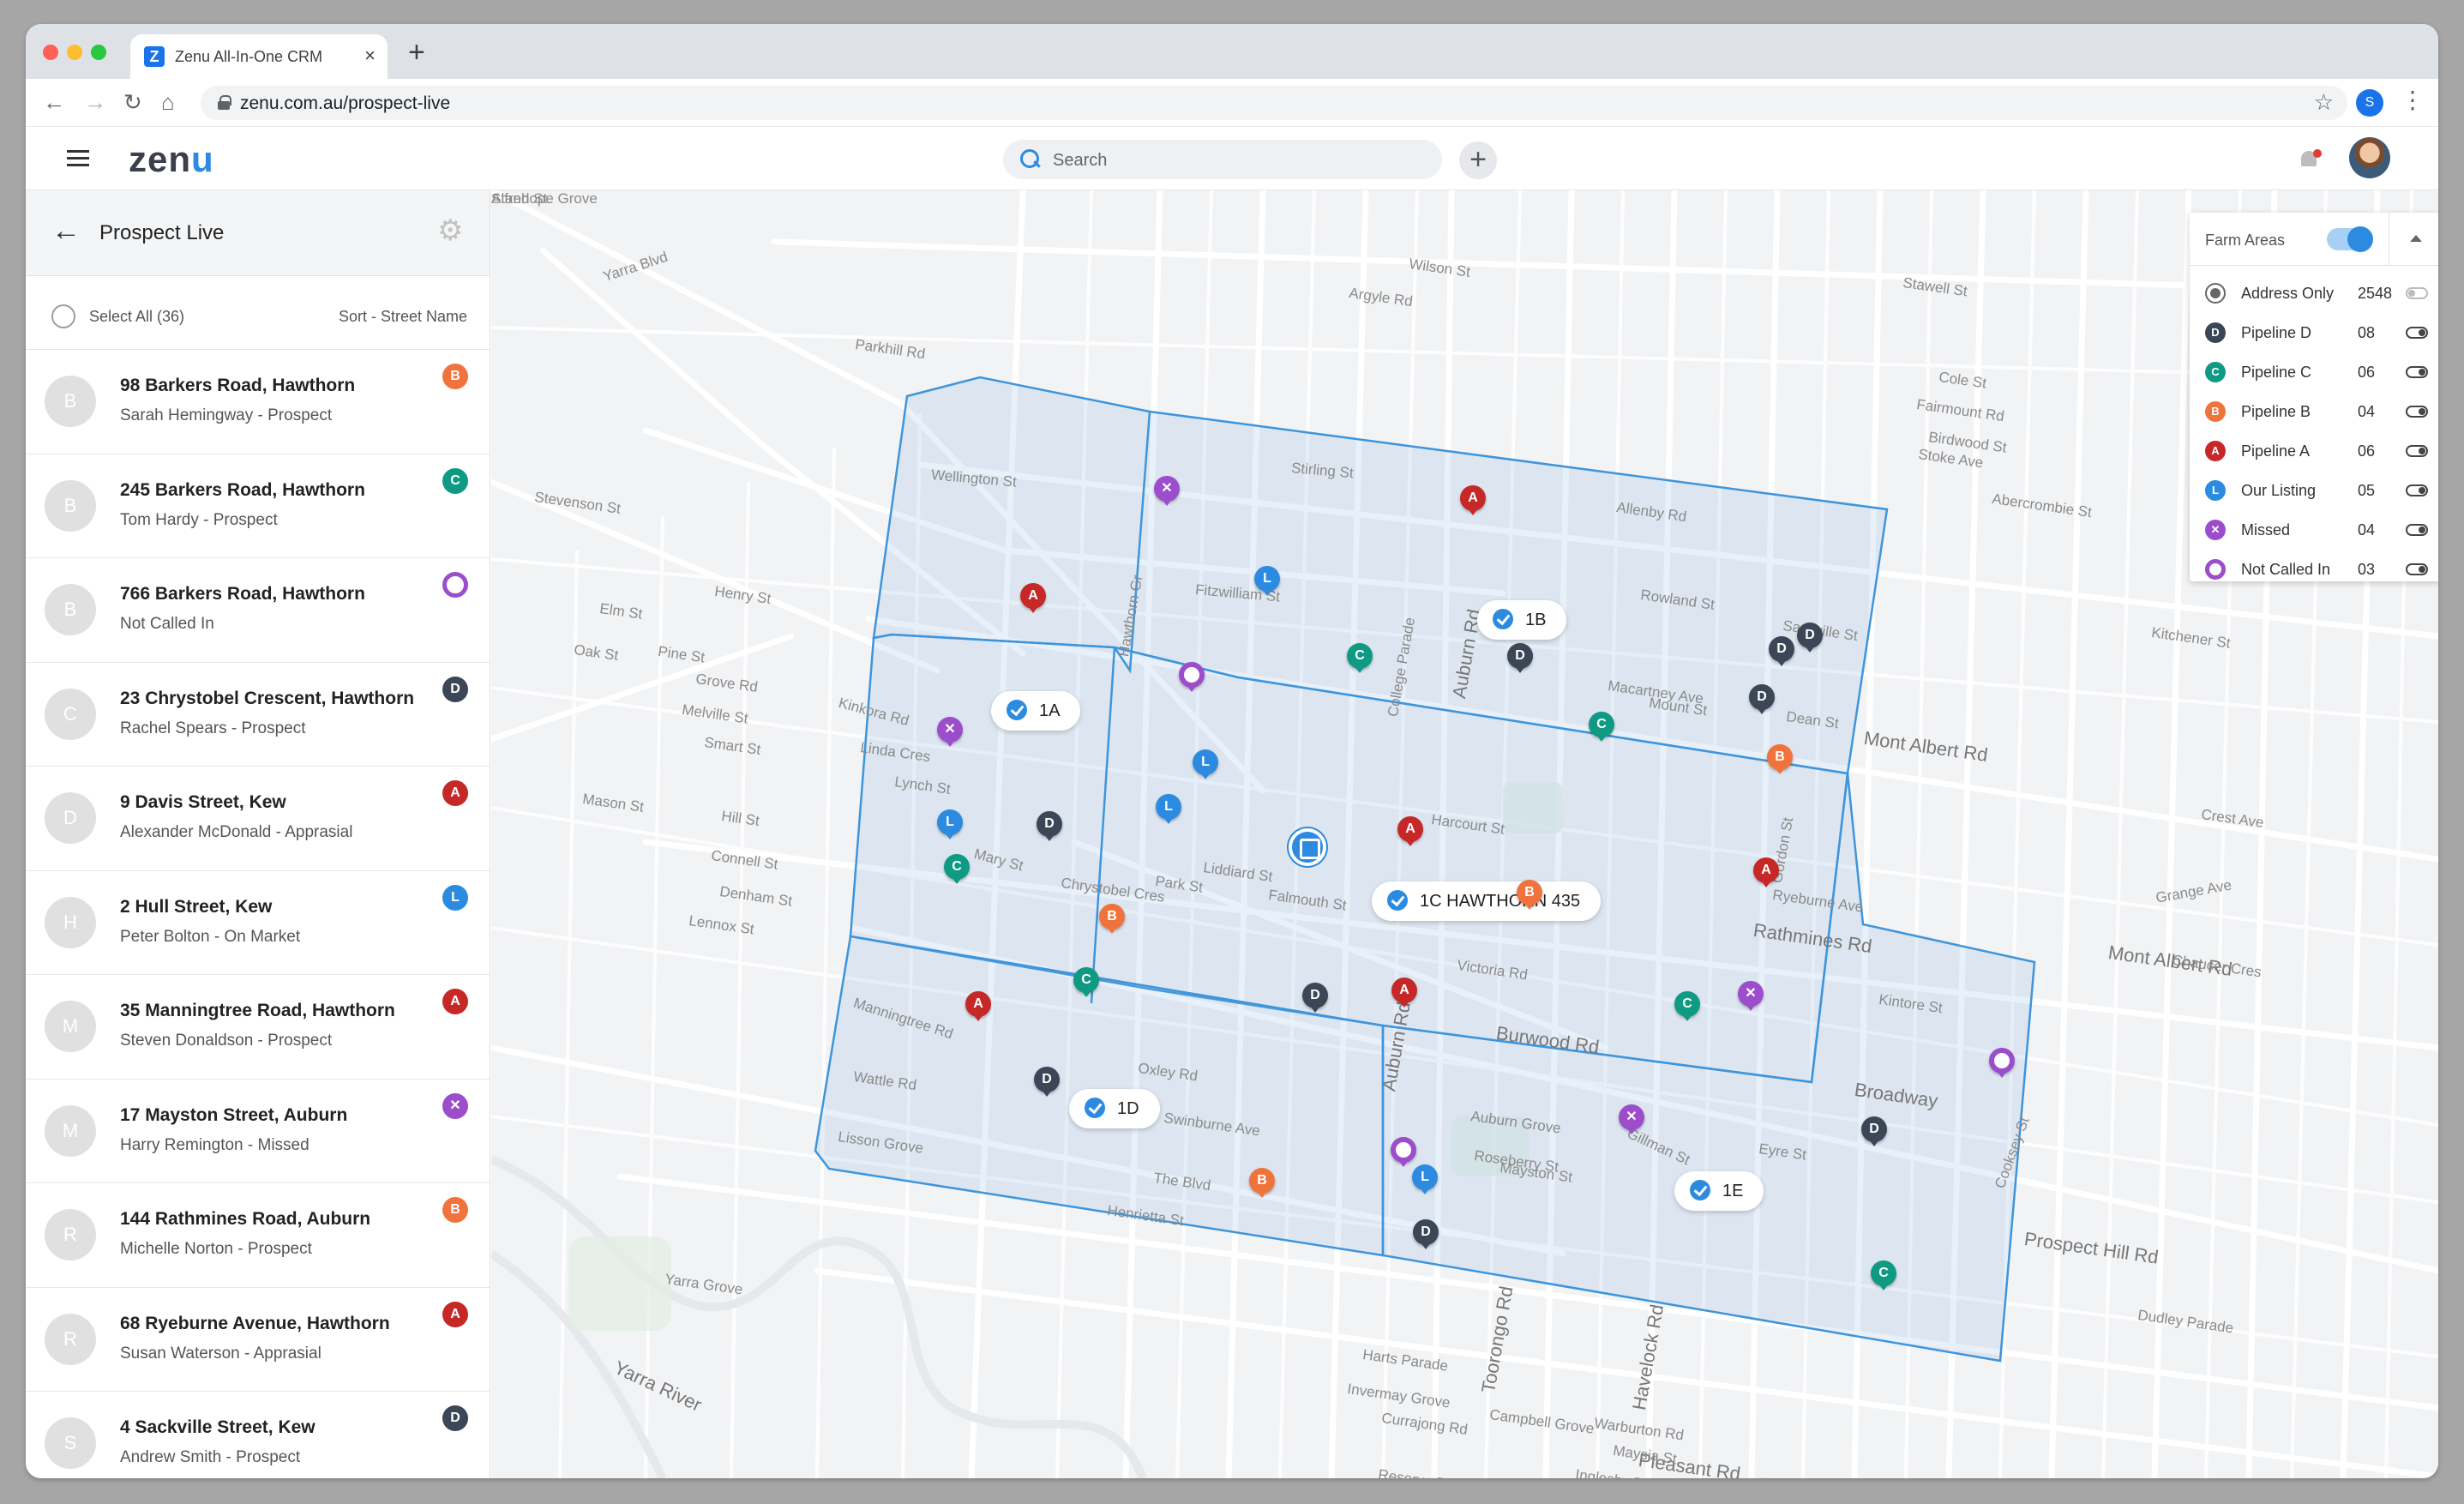  I want to click on forward-icon: →, so click(95, 102).